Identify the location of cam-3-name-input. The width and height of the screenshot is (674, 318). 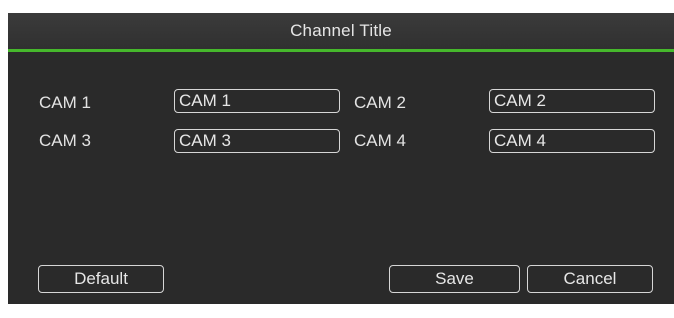
(257, 141).